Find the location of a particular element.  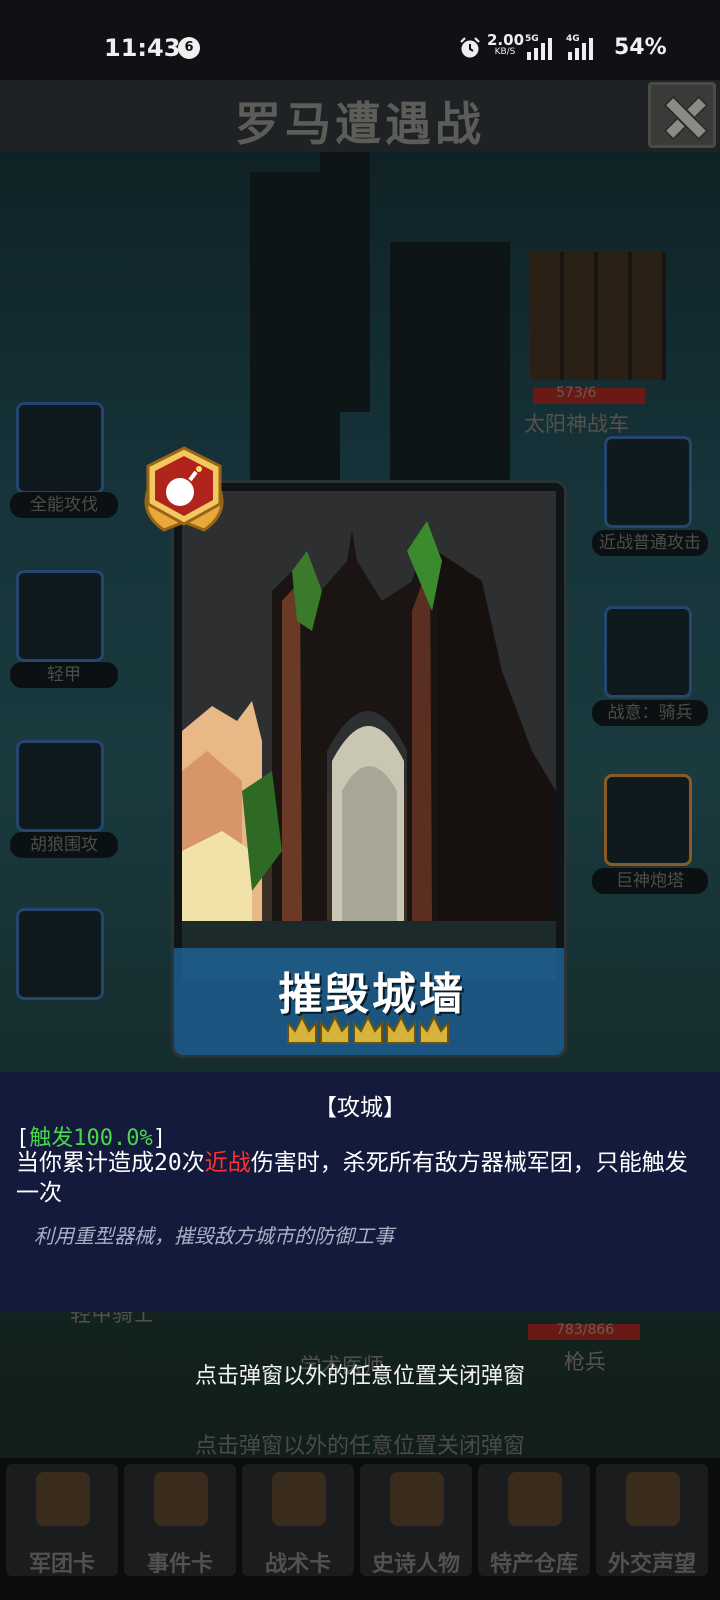

tab-epic-characters: 史诗人物 is located at coordinates (416, 1520).